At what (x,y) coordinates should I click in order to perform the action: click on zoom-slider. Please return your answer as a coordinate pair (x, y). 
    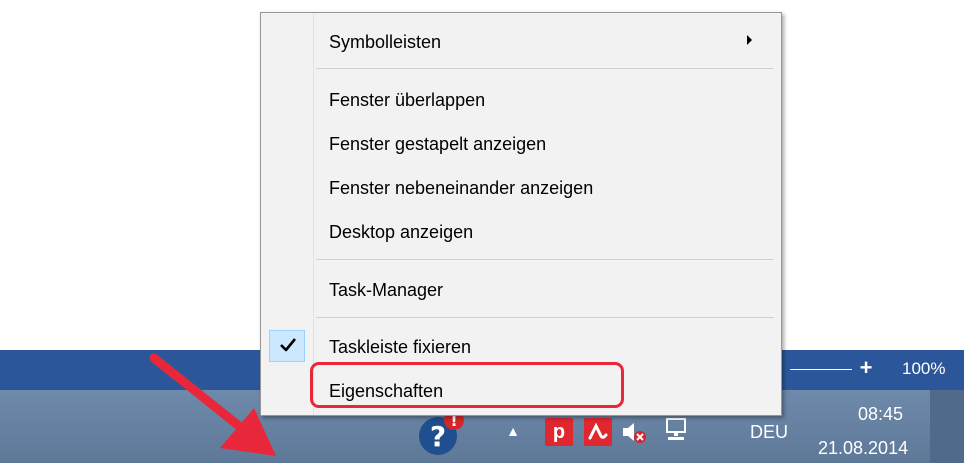
    Looking at the image, I should click on (821, 369).